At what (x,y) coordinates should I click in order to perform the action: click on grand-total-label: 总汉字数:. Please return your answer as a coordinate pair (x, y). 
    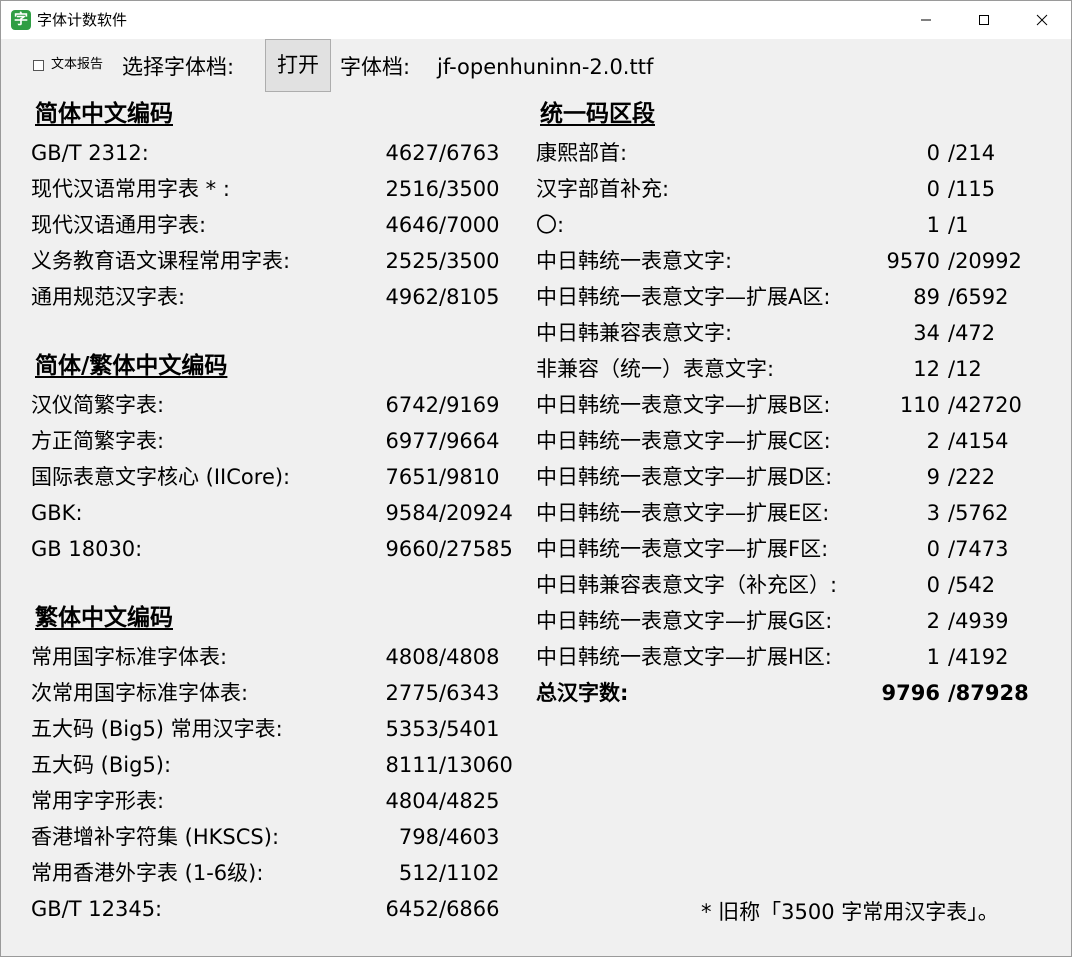
    Looking at the image, I should click on (582, 693).